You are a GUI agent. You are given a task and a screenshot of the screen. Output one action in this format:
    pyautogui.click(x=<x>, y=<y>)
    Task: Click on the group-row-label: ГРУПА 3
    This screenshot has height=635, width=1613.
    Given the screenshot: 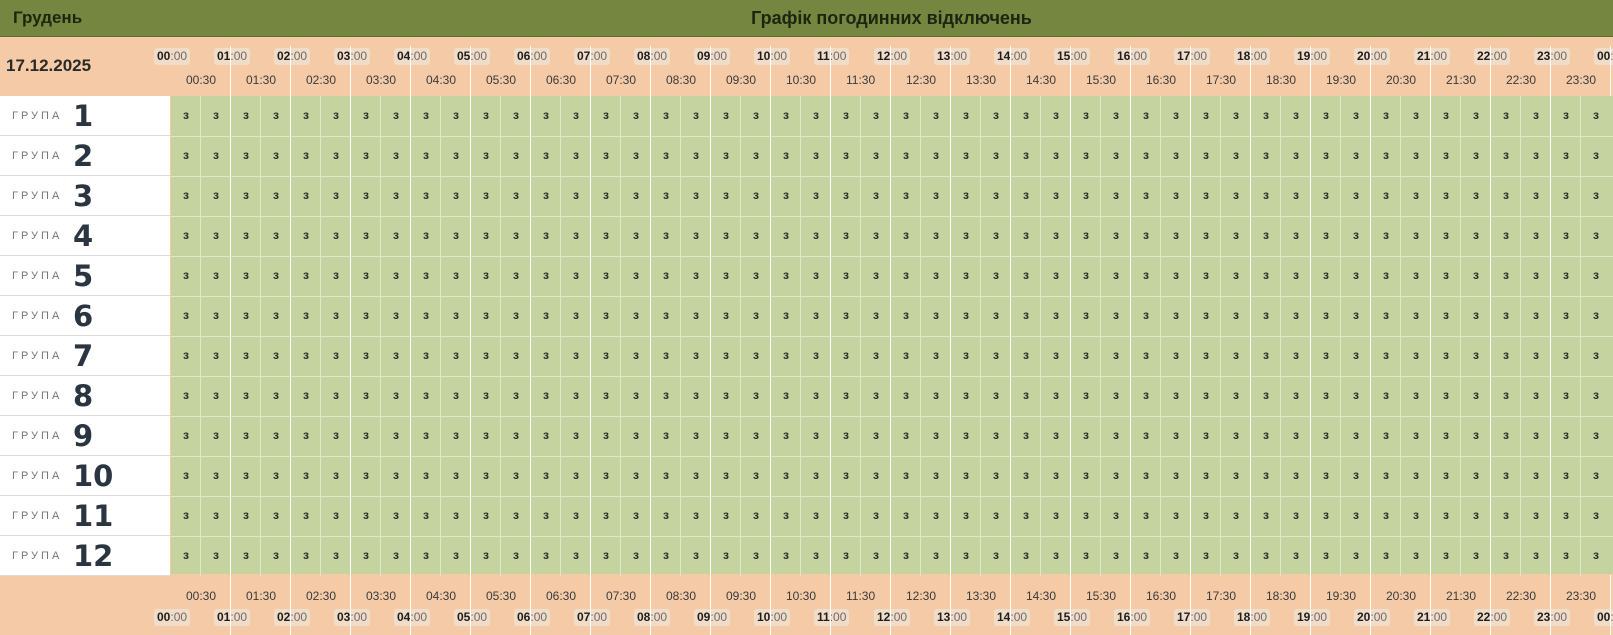 What is the action you would take?
    pyautogui.click(x=85, y=196)
    